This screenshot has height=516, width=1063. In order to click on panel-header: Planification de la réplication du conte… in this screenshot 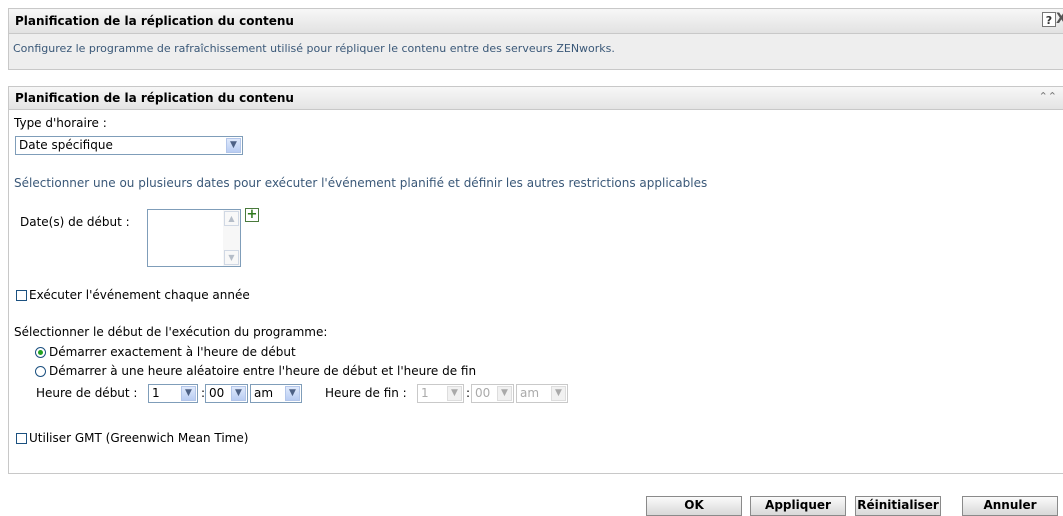, I will do `click(536, 98)`.